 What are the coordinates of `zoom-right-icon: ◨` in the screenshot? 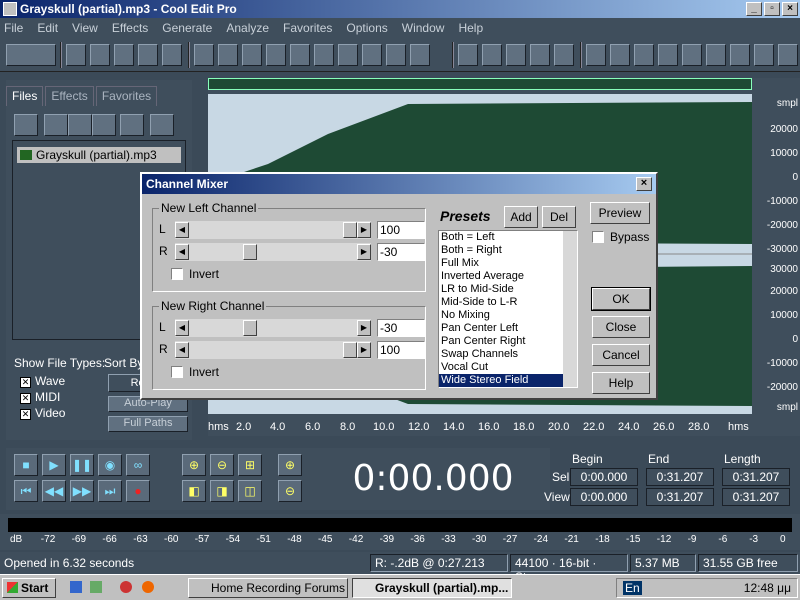 It's located at (222, 491).